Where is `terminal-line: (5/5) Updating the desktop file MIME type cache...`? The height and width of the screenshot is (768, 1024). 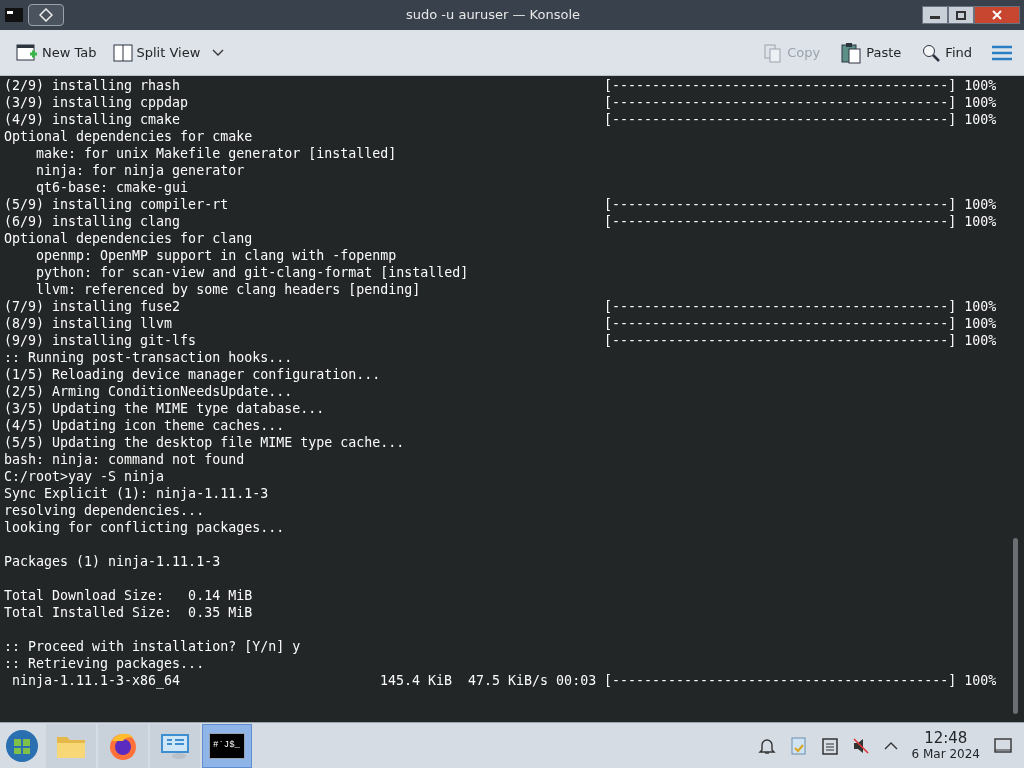
terminal-line: (5/5) Updating the desktop file MIME type cache... is located at coordinates (204, 442).